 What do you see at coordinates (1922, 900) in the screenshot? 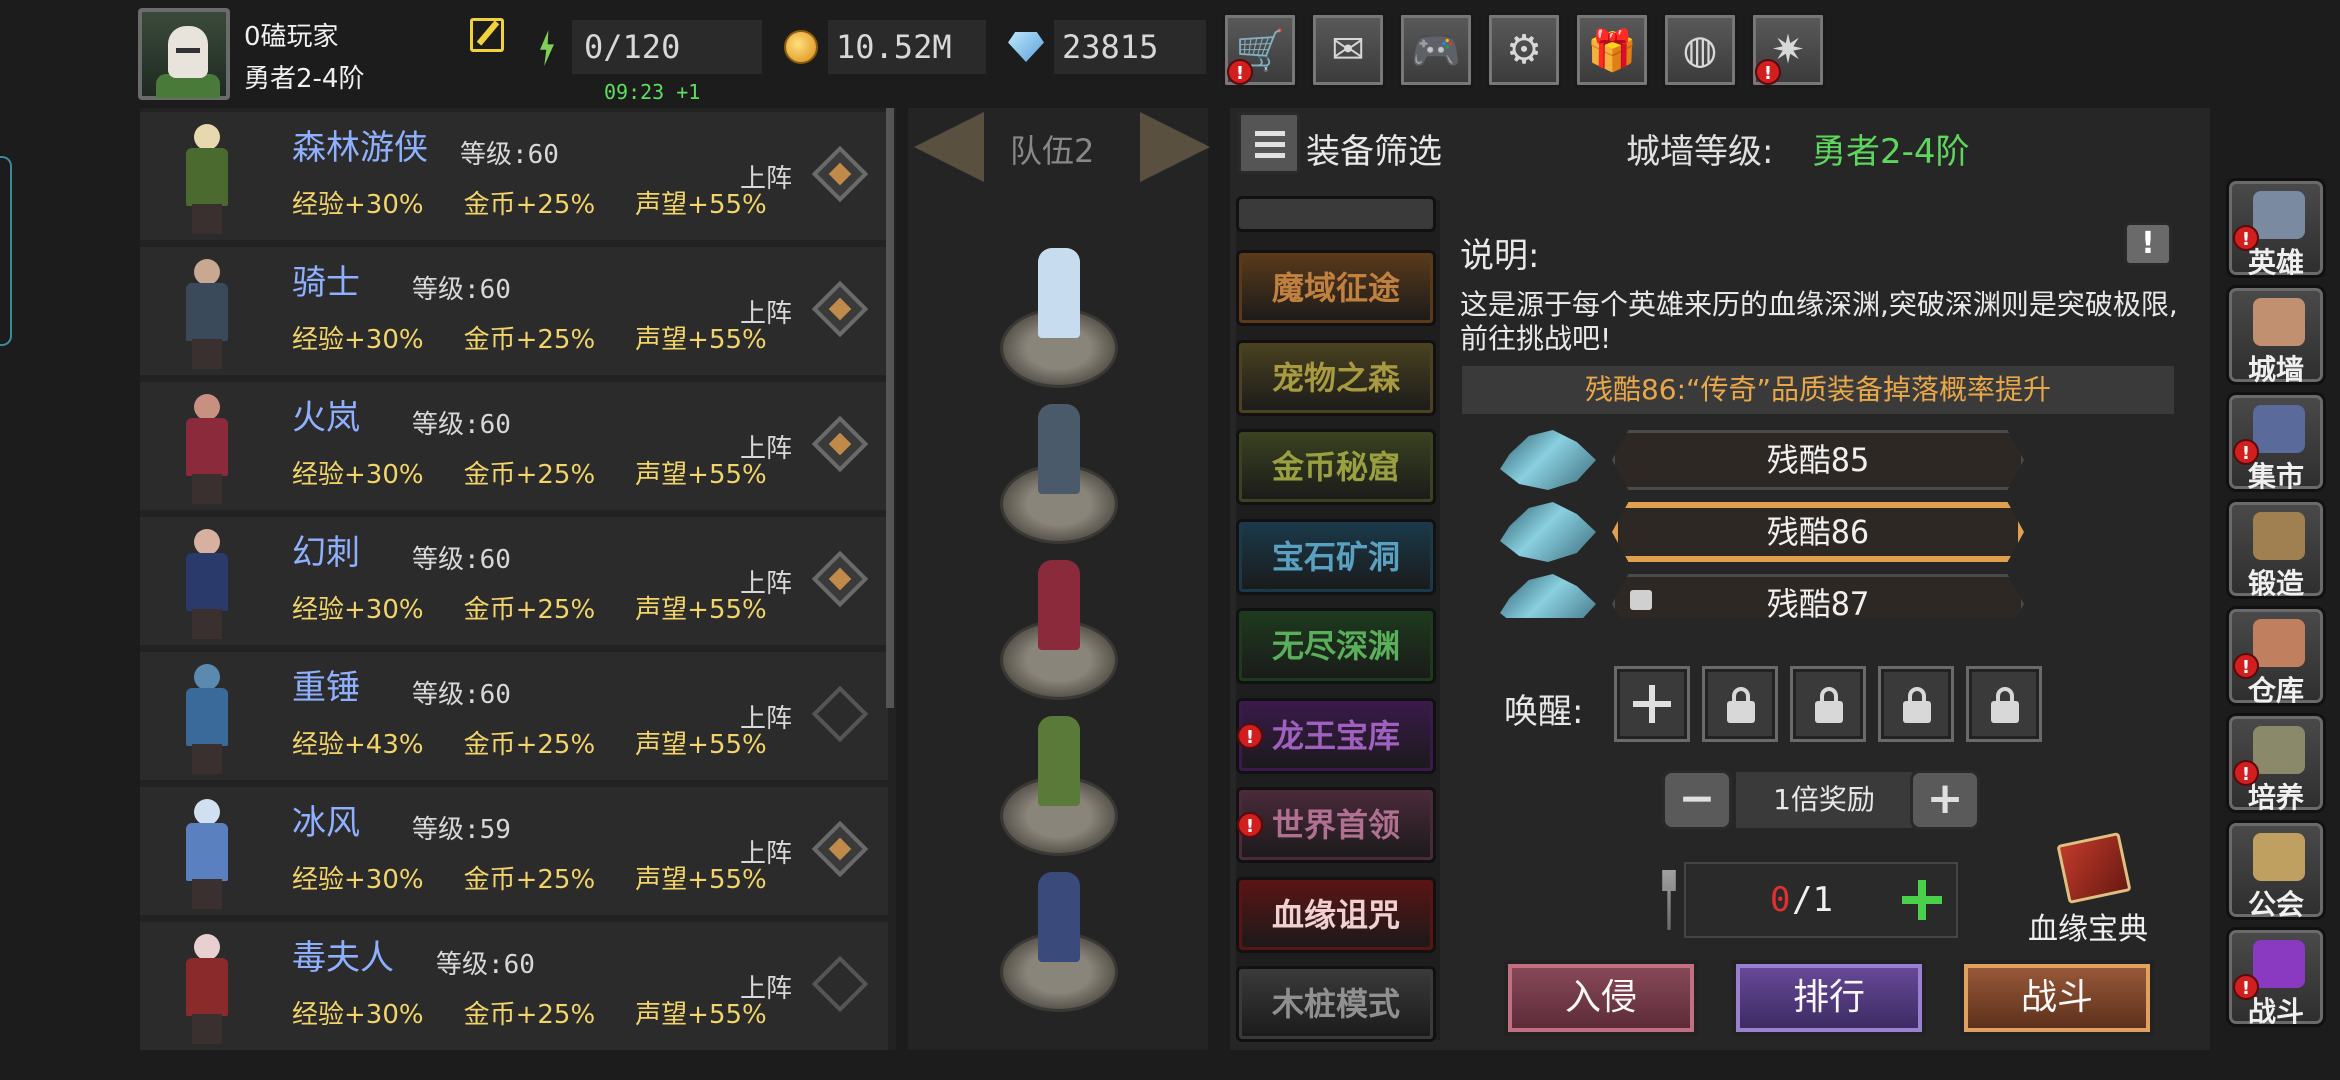
I see `add-ticket-icon` at bounding box center [1922, 900].